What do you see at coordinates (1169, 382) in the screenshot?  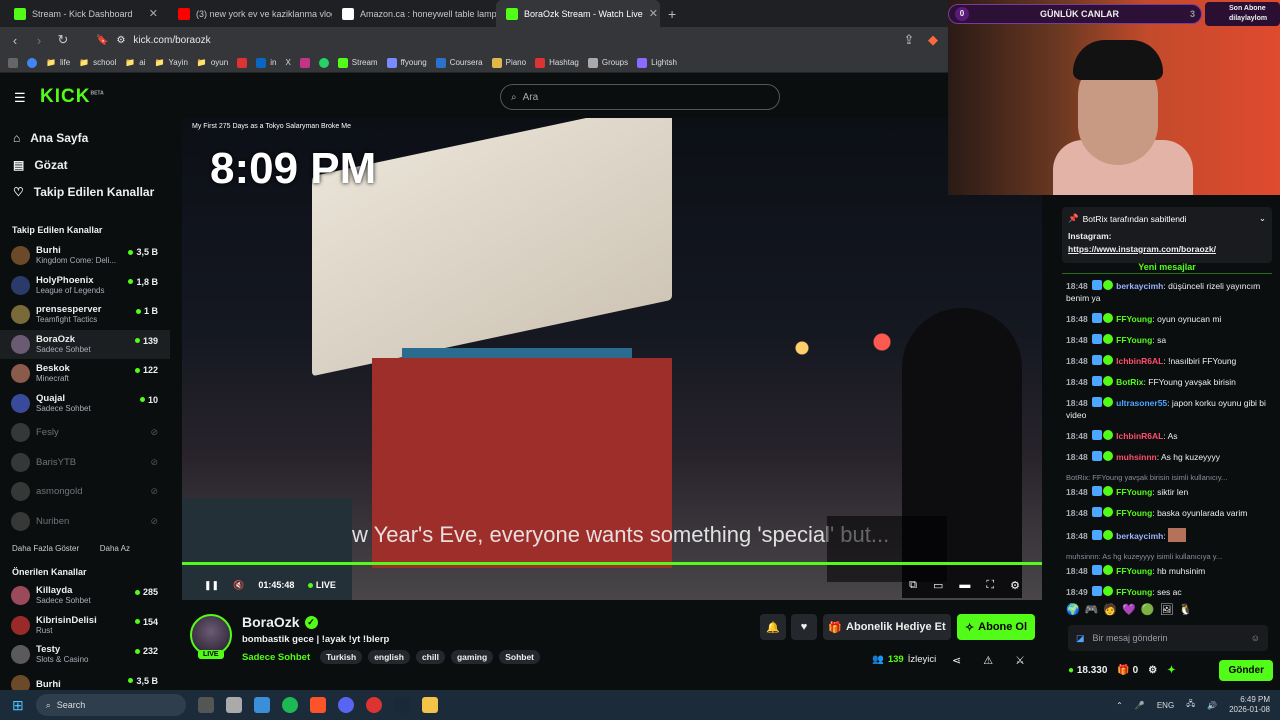 I see `chat-message: 18:48 BotRix: FFYoung yavşak birisin` at bounding box center [1169, 382].